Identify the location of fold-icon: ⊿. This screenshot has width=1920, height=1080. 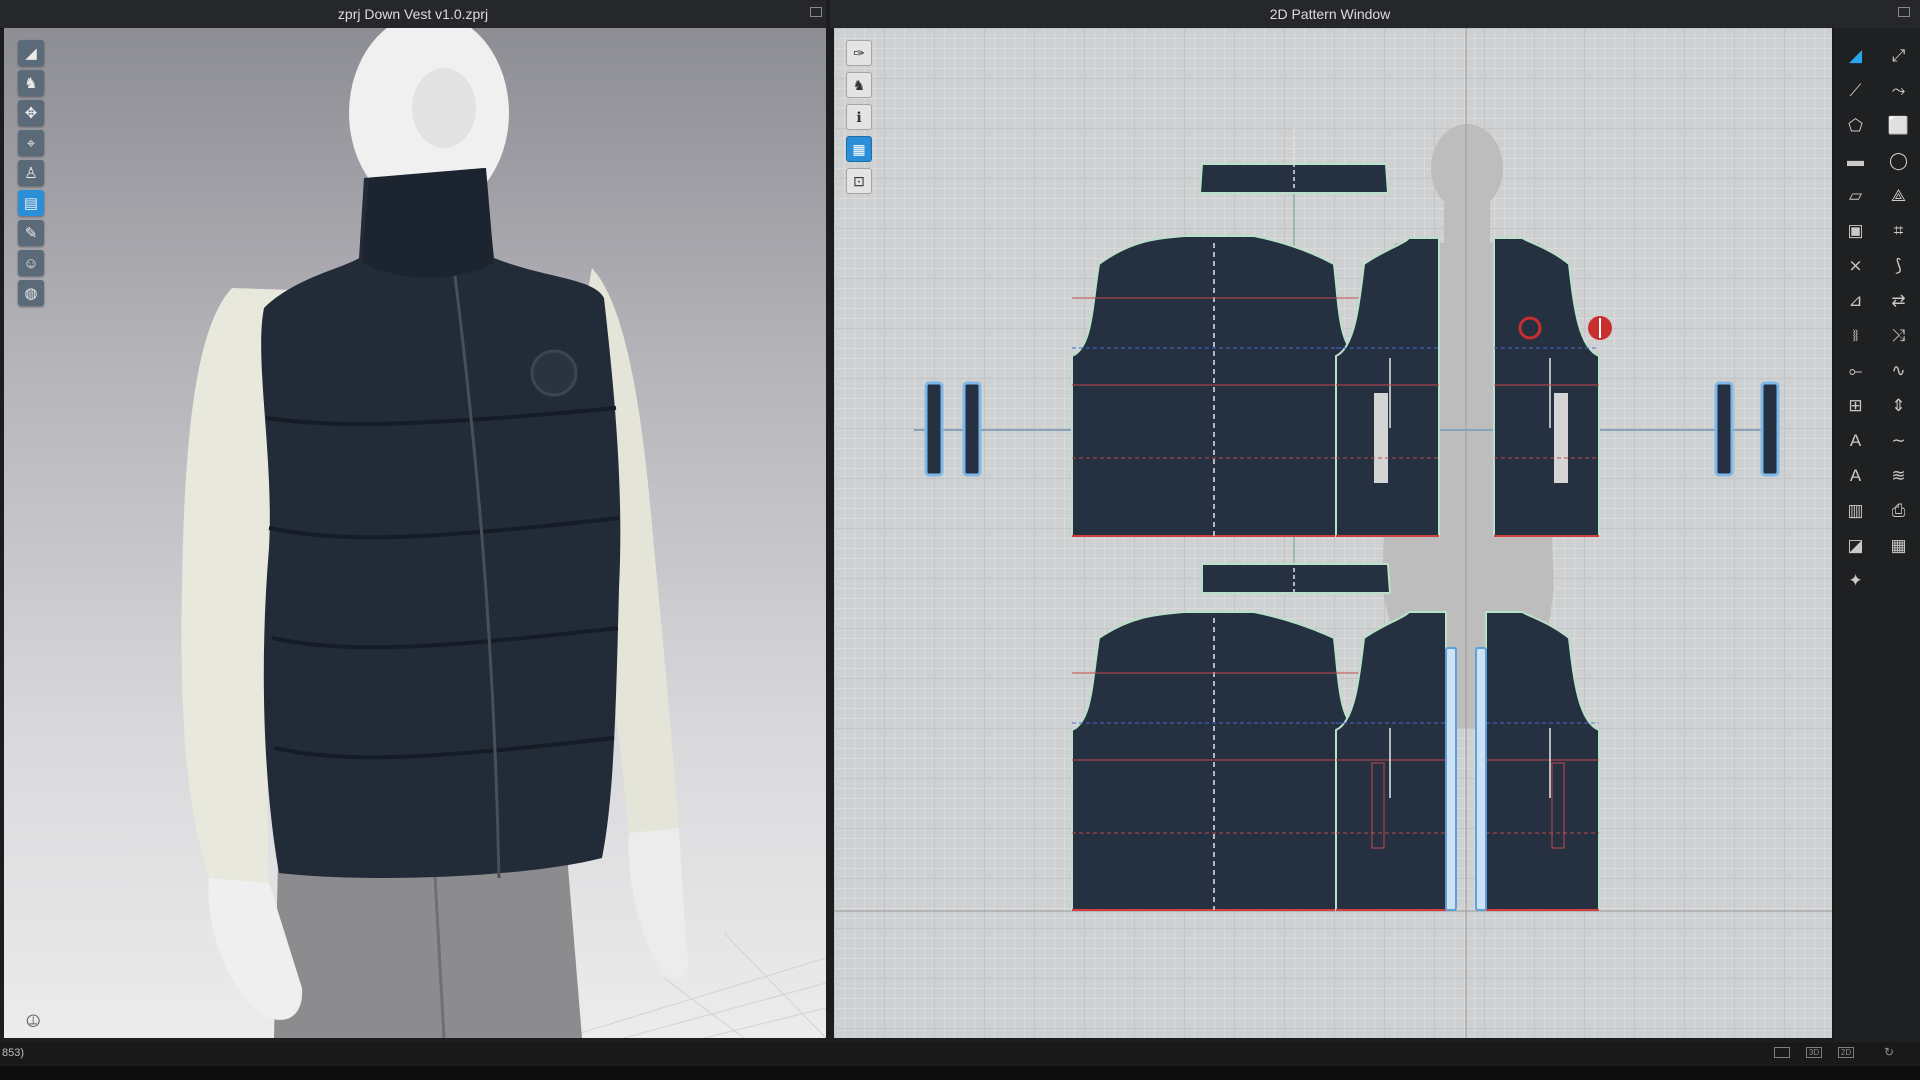
(1855, 300).